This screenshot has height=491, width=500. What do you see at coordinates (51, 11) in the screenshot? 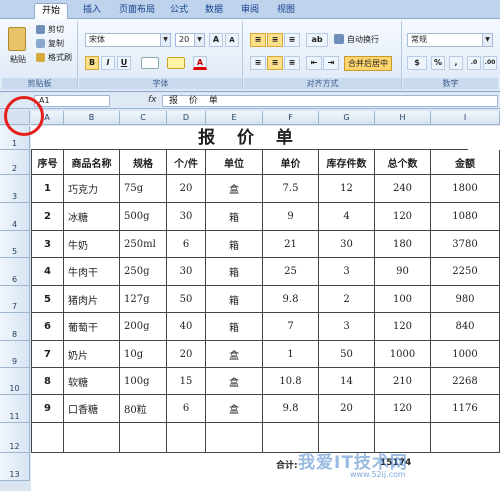
I see `tab-home: 开始` at bounding box center [51, 11].